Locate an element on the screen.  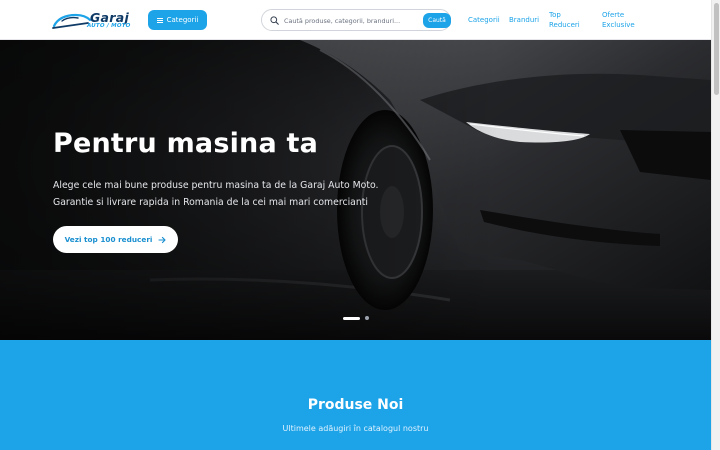
nav-link-branduri: Branduri is located at coordinates (524, 20).